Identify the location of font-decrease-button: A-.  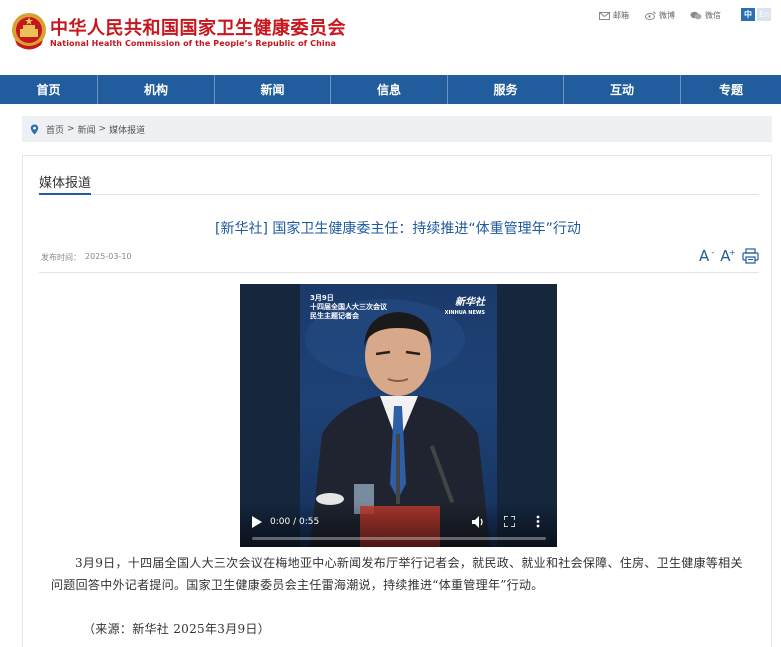
(706, 256).